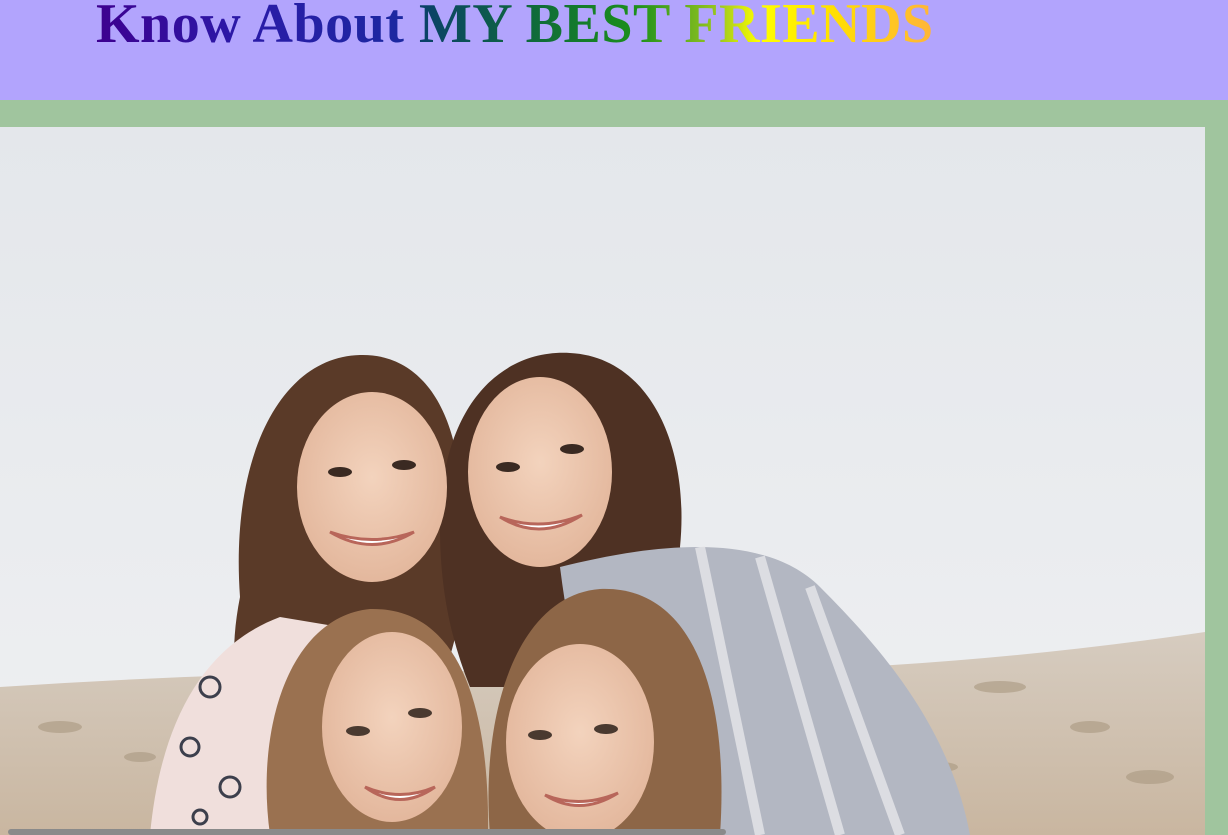 This screenshot has height=835, width=1228. I want to click on page-title-part-1: Know About, so click(257, 27).